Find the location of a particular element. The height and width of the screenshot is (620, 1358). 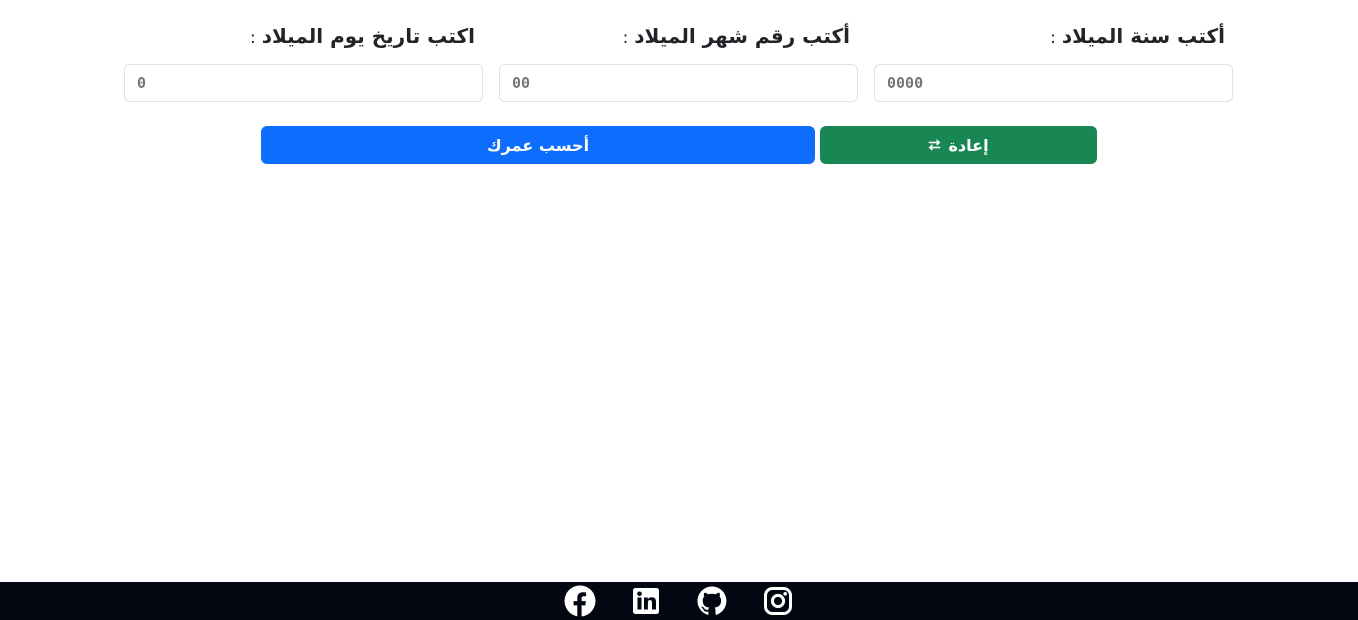

linkedin-icon is located at coordinates (646, 601).